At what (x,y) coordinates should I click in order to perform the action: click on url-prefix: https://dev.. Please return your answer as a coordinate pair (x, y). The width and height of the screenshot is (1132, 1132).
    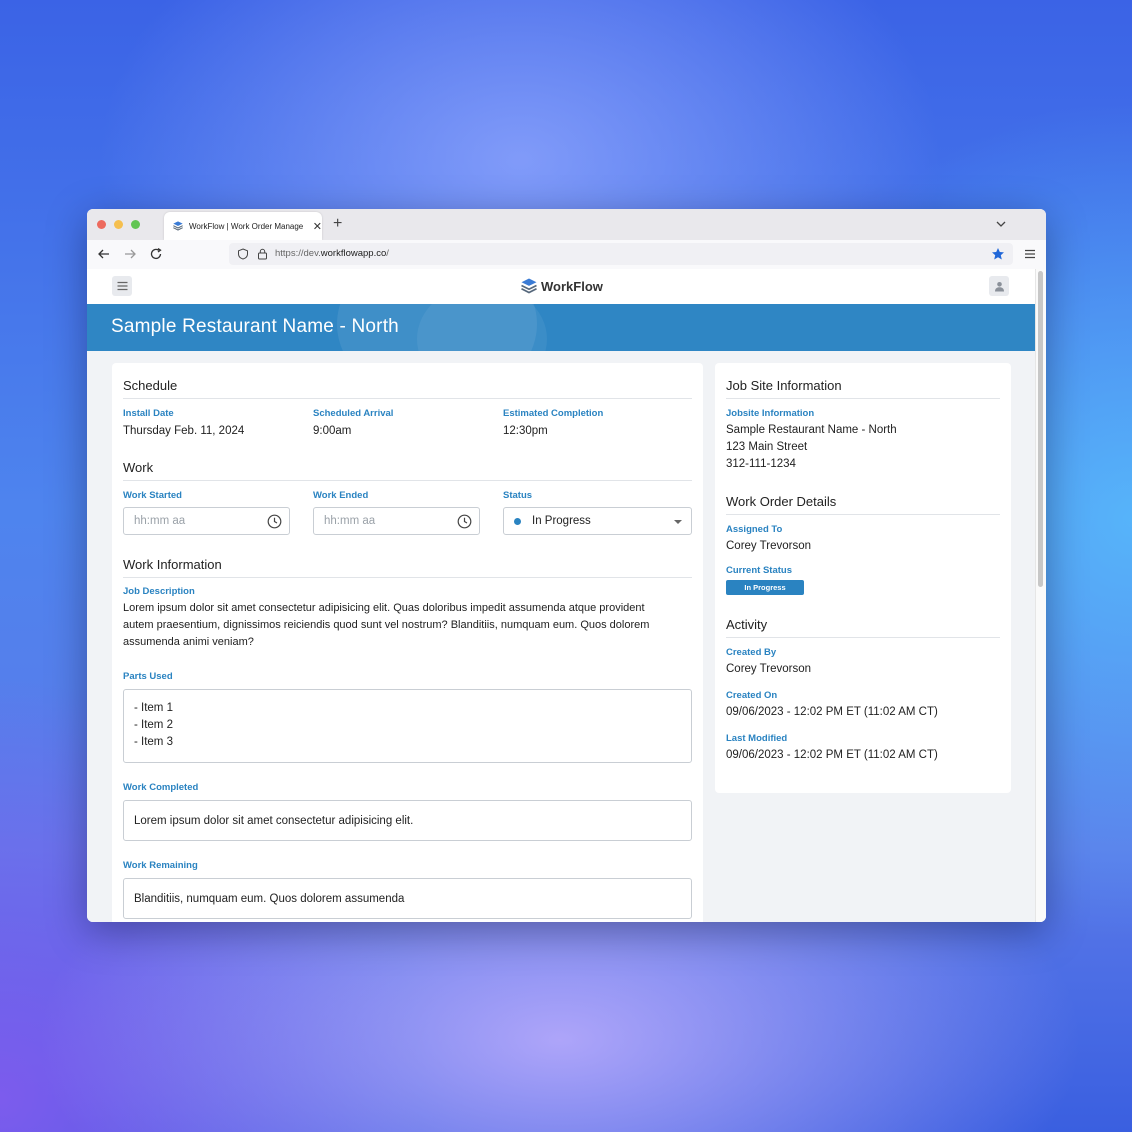
    Looking at the image, I should click on (298, 253).